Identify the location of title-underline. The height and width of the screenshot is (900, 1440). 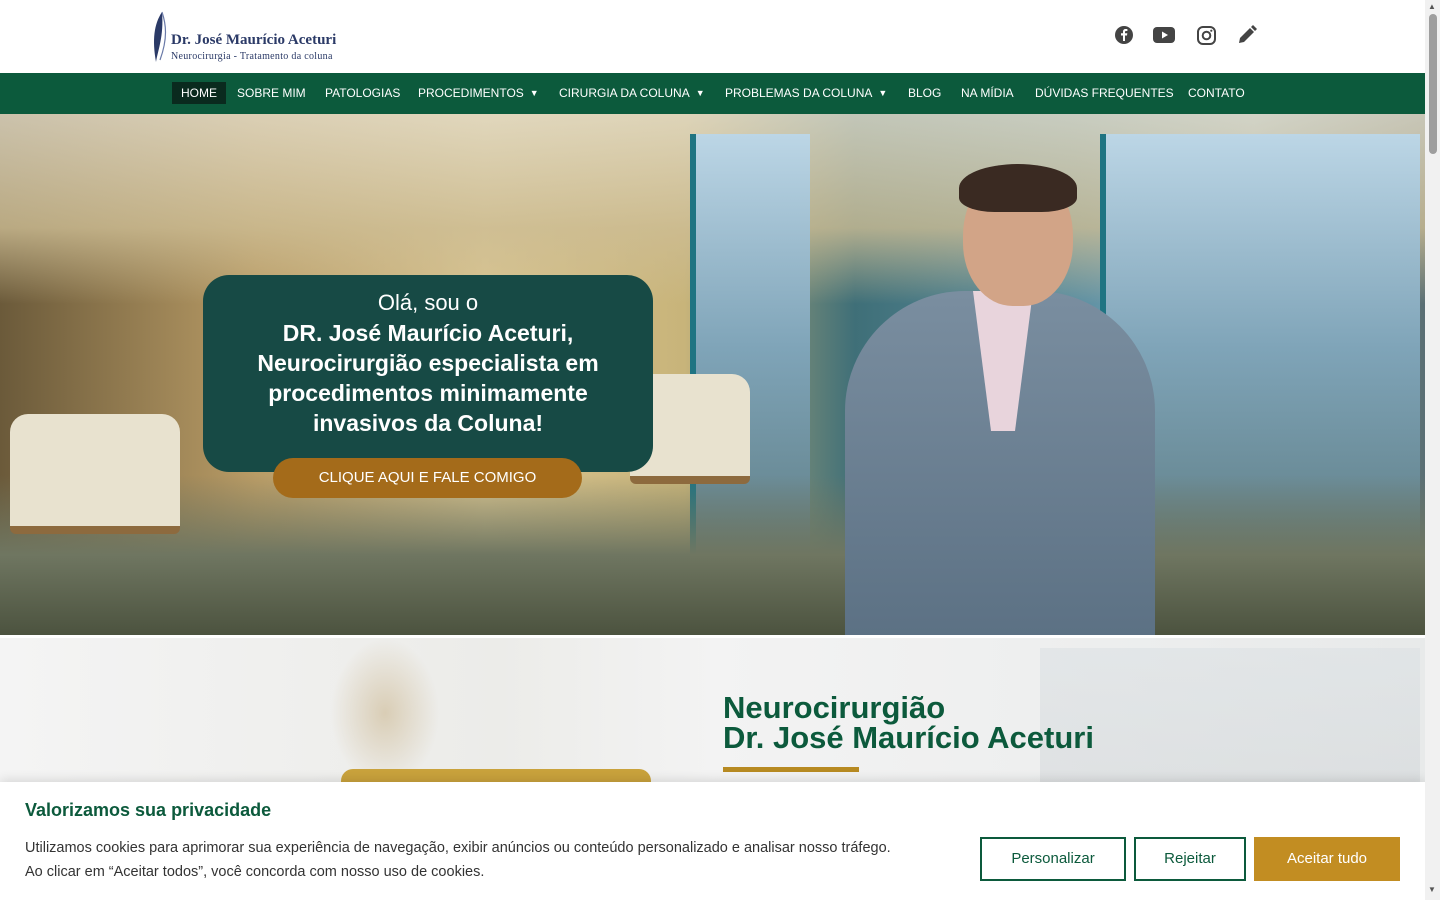
(791, 769).